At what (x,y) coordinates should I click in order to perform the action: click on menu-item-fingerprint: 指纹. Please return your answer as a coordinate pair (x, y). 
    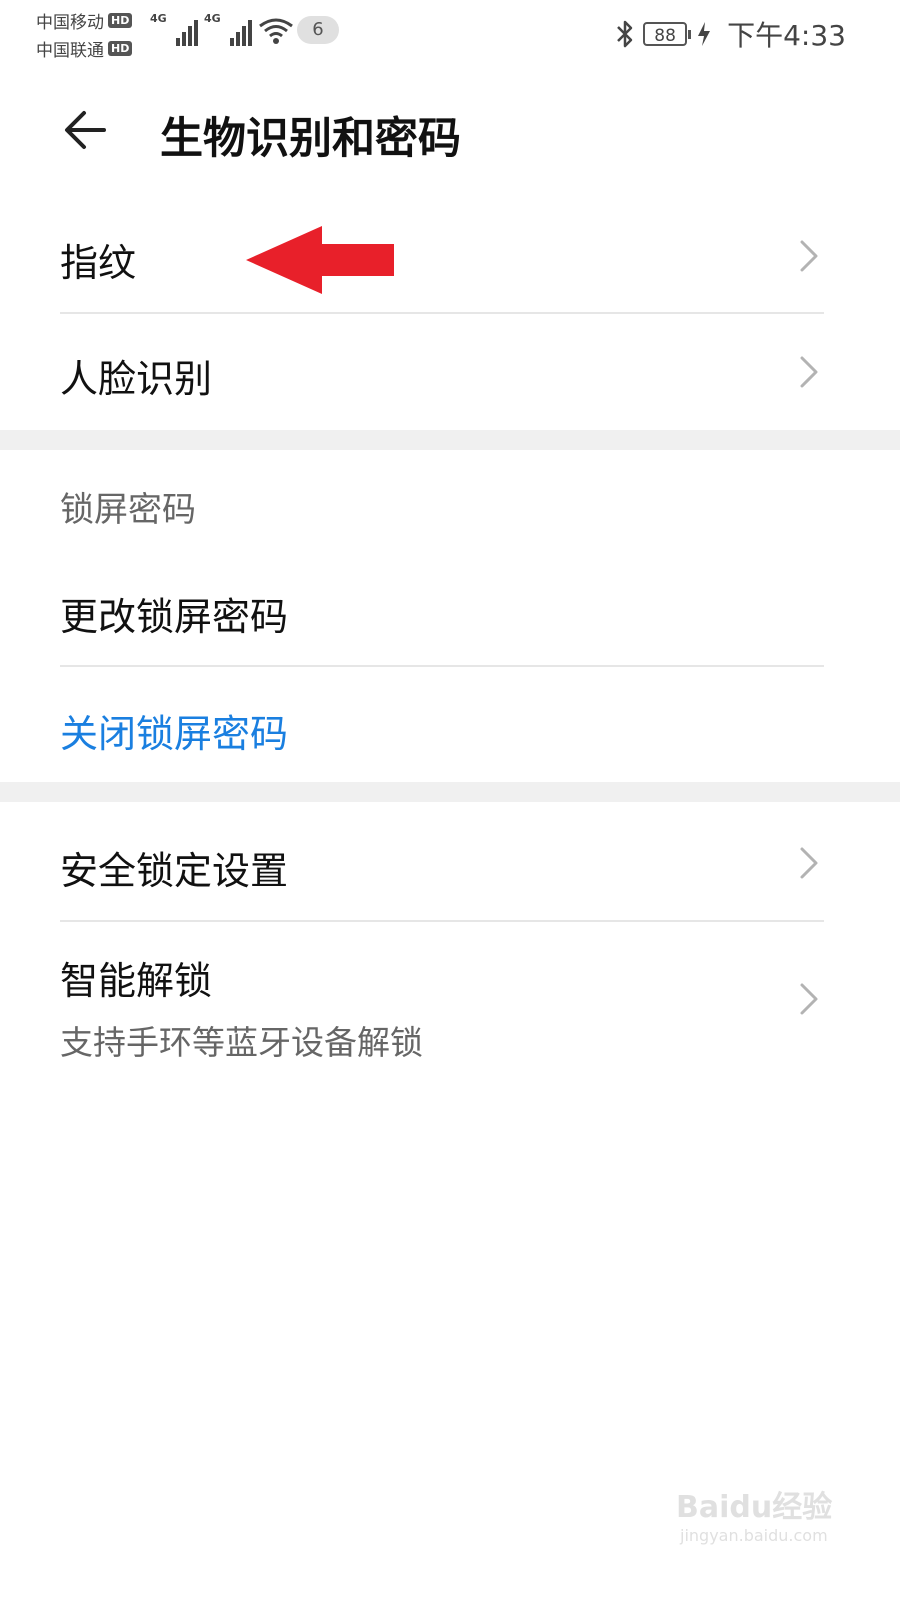
    Looking at the image, I should click on (450, 256).